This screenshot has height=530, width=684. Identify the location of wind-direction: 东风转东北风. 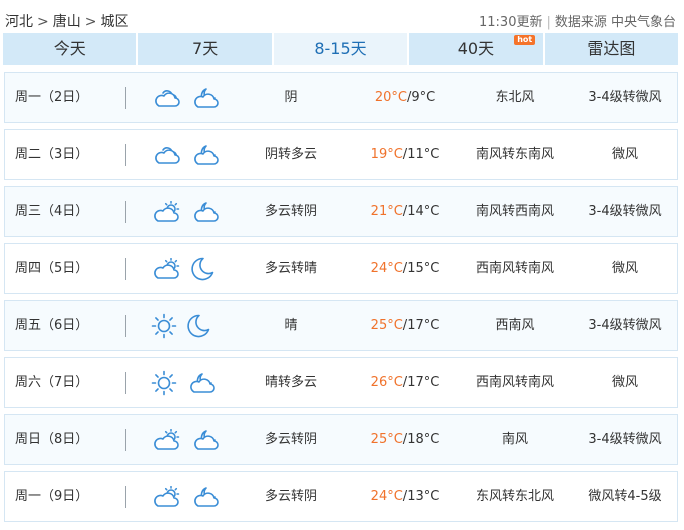
(514, 496).